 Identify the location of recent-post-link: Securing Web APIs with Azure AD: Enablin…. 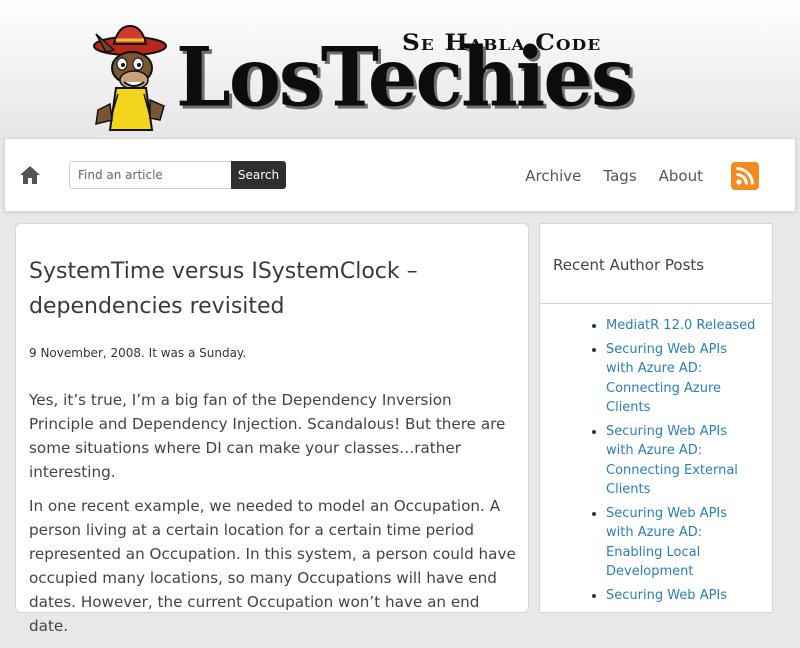
(666, 543).